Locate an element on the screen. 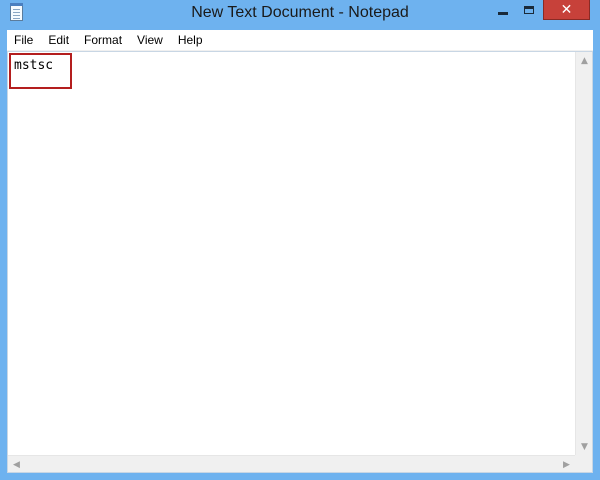 This screenshot has height=480, width=600. maximize-button is located at coordinates (529, 10).